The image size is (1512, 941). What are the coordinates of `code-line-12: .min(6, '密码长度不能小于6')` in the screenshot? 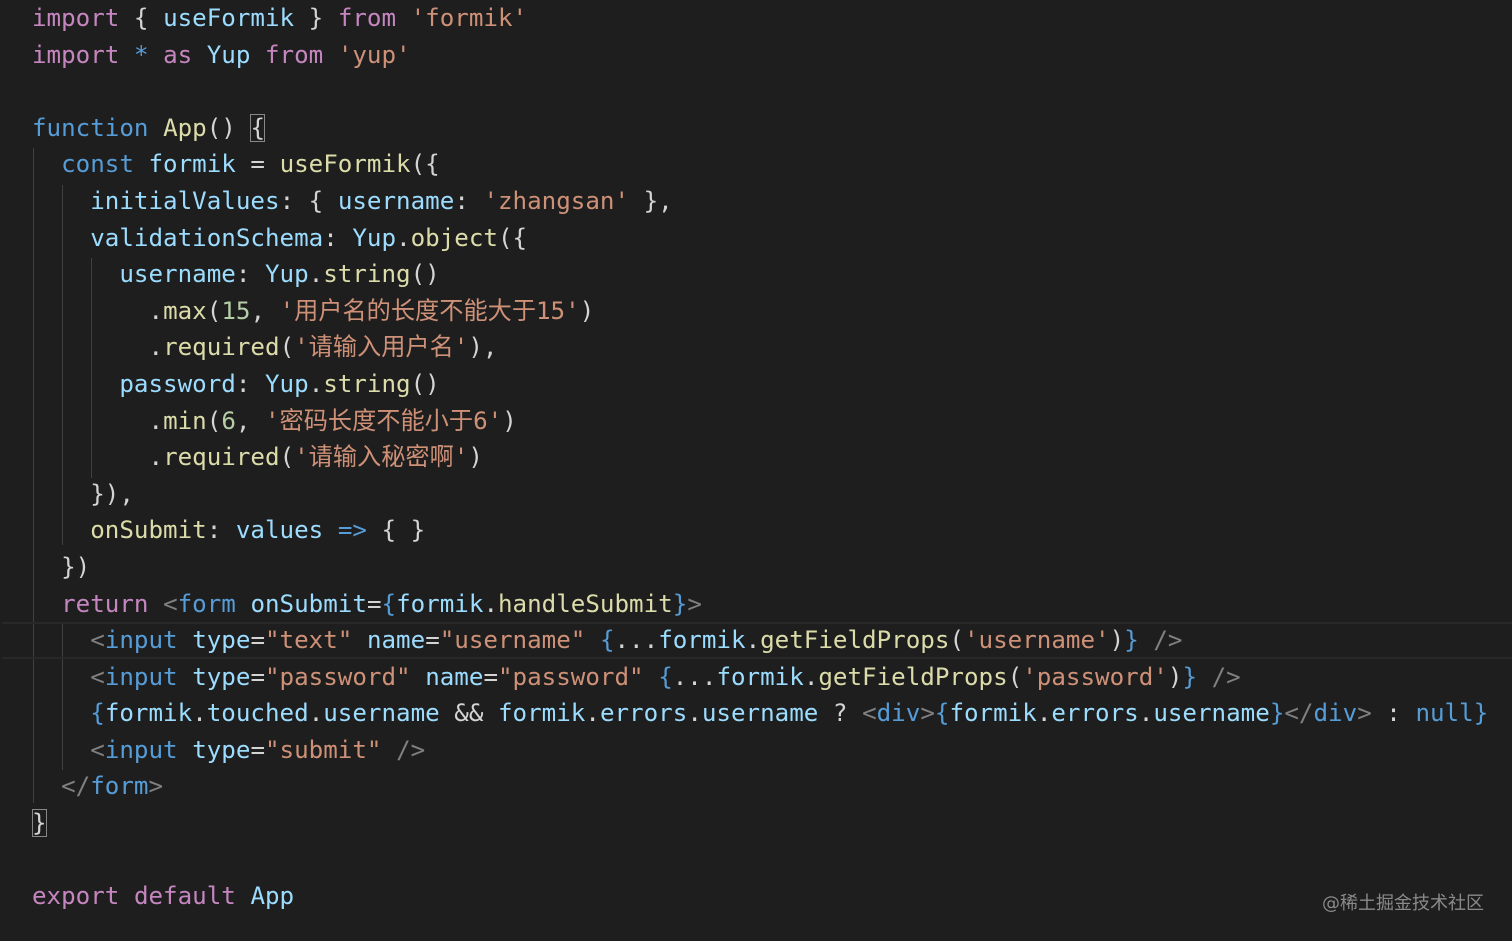 It's located at (772, 421).